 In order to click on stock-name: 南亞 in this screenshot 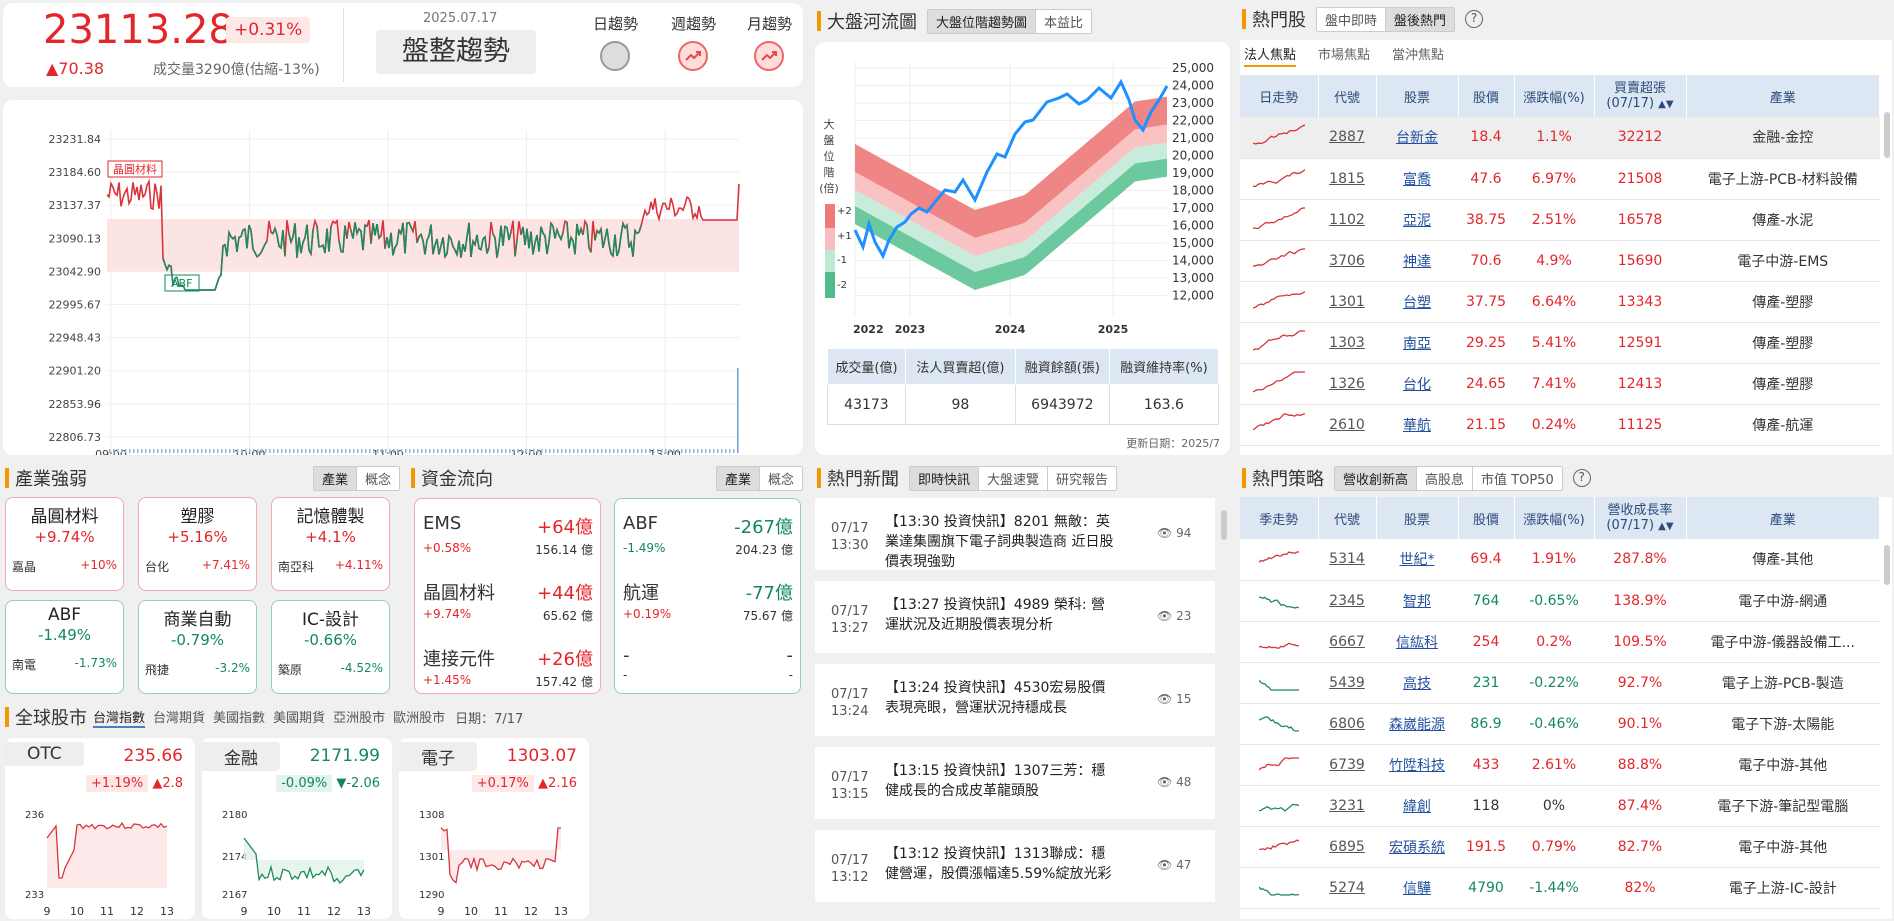, I will do `click(1417, 343)`.